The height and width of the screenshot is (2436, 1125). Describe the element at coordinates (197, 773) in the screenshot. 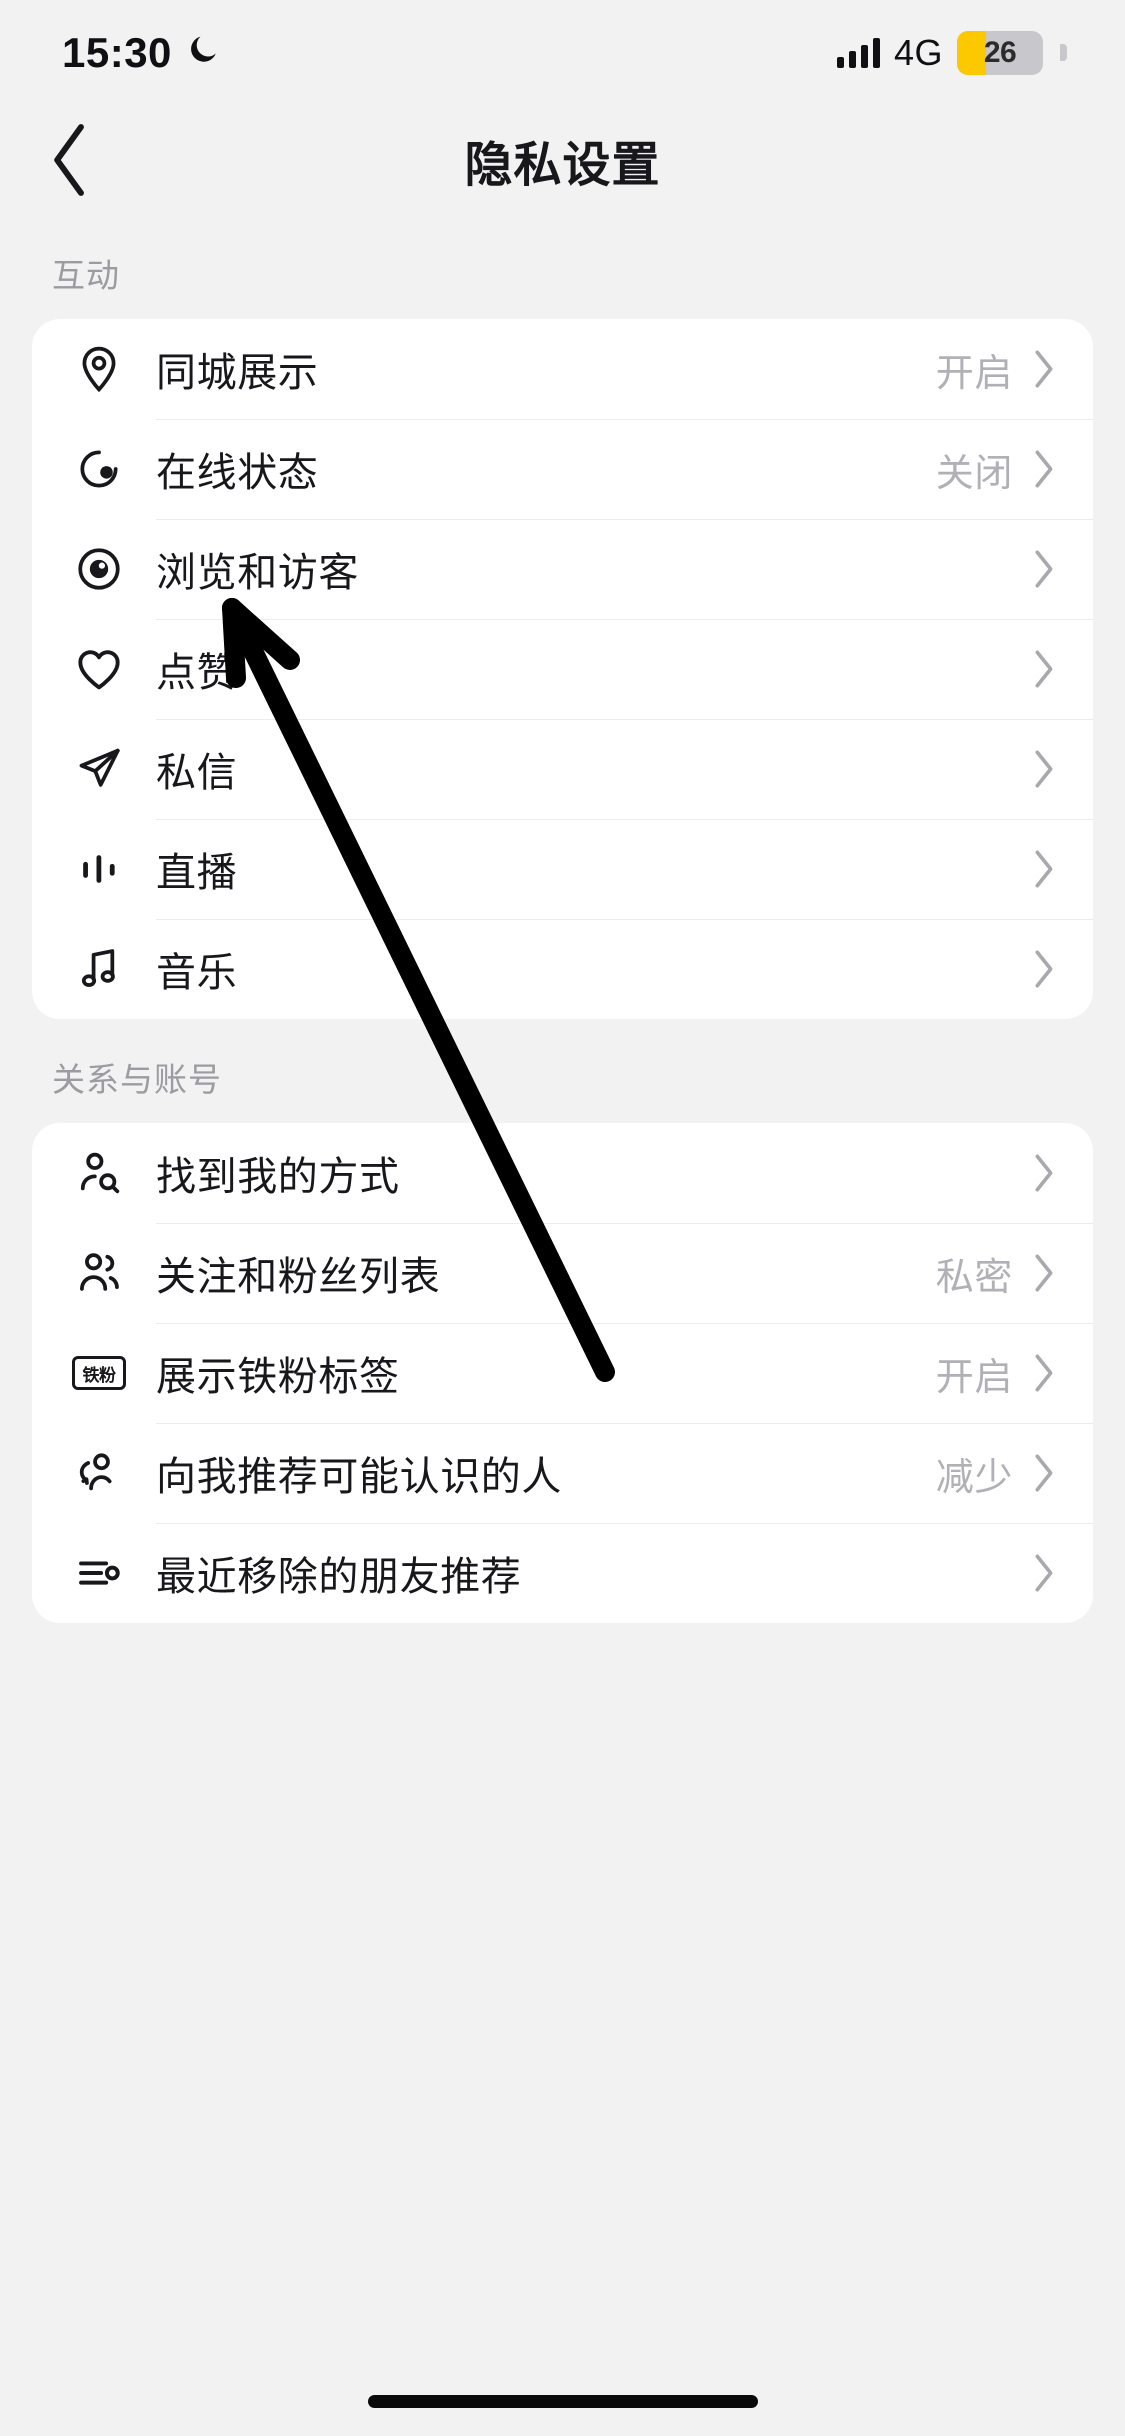

I see `row-label: 私信` at that location.